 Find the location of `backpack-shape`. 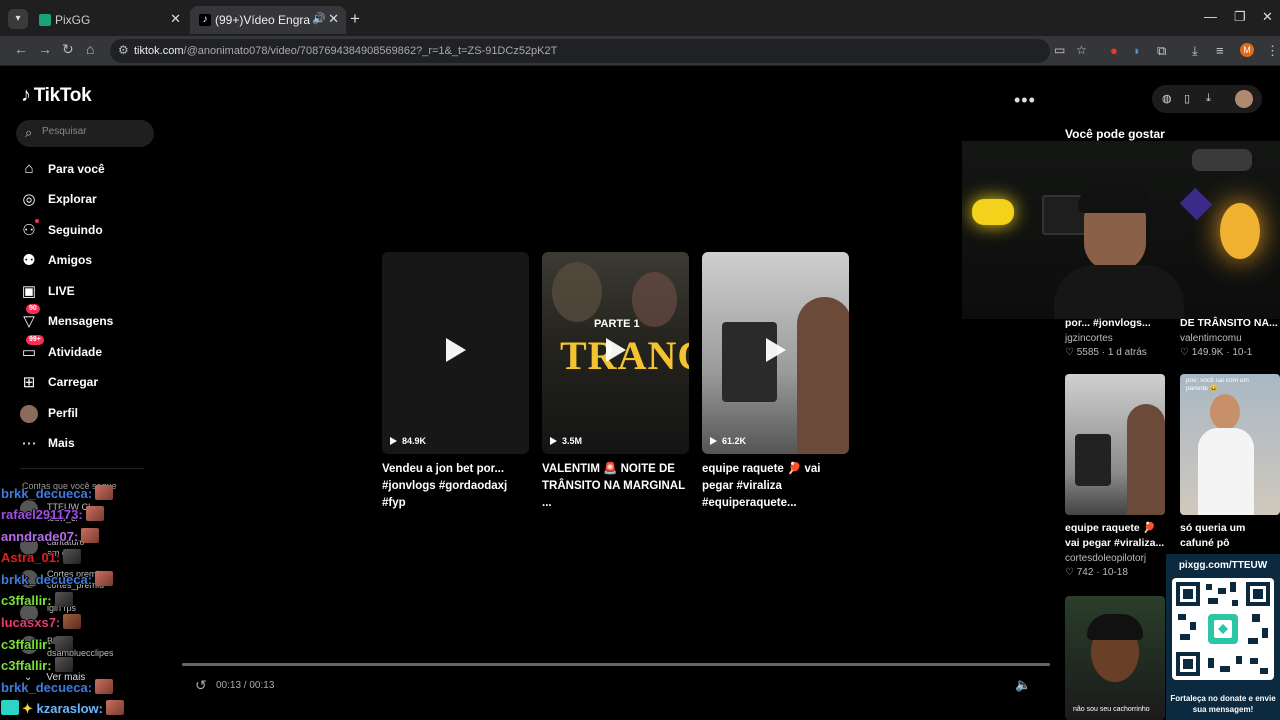

backpack-shape is located at coordinates (749, 362).